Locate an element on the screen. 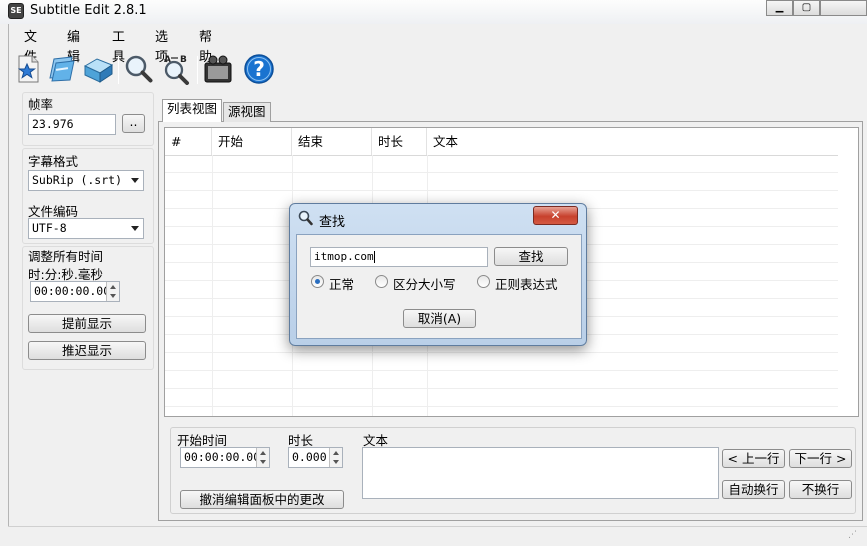 The height and width of the screenshot is (546, 867). column-number: # is located at coordinates (188, 141).